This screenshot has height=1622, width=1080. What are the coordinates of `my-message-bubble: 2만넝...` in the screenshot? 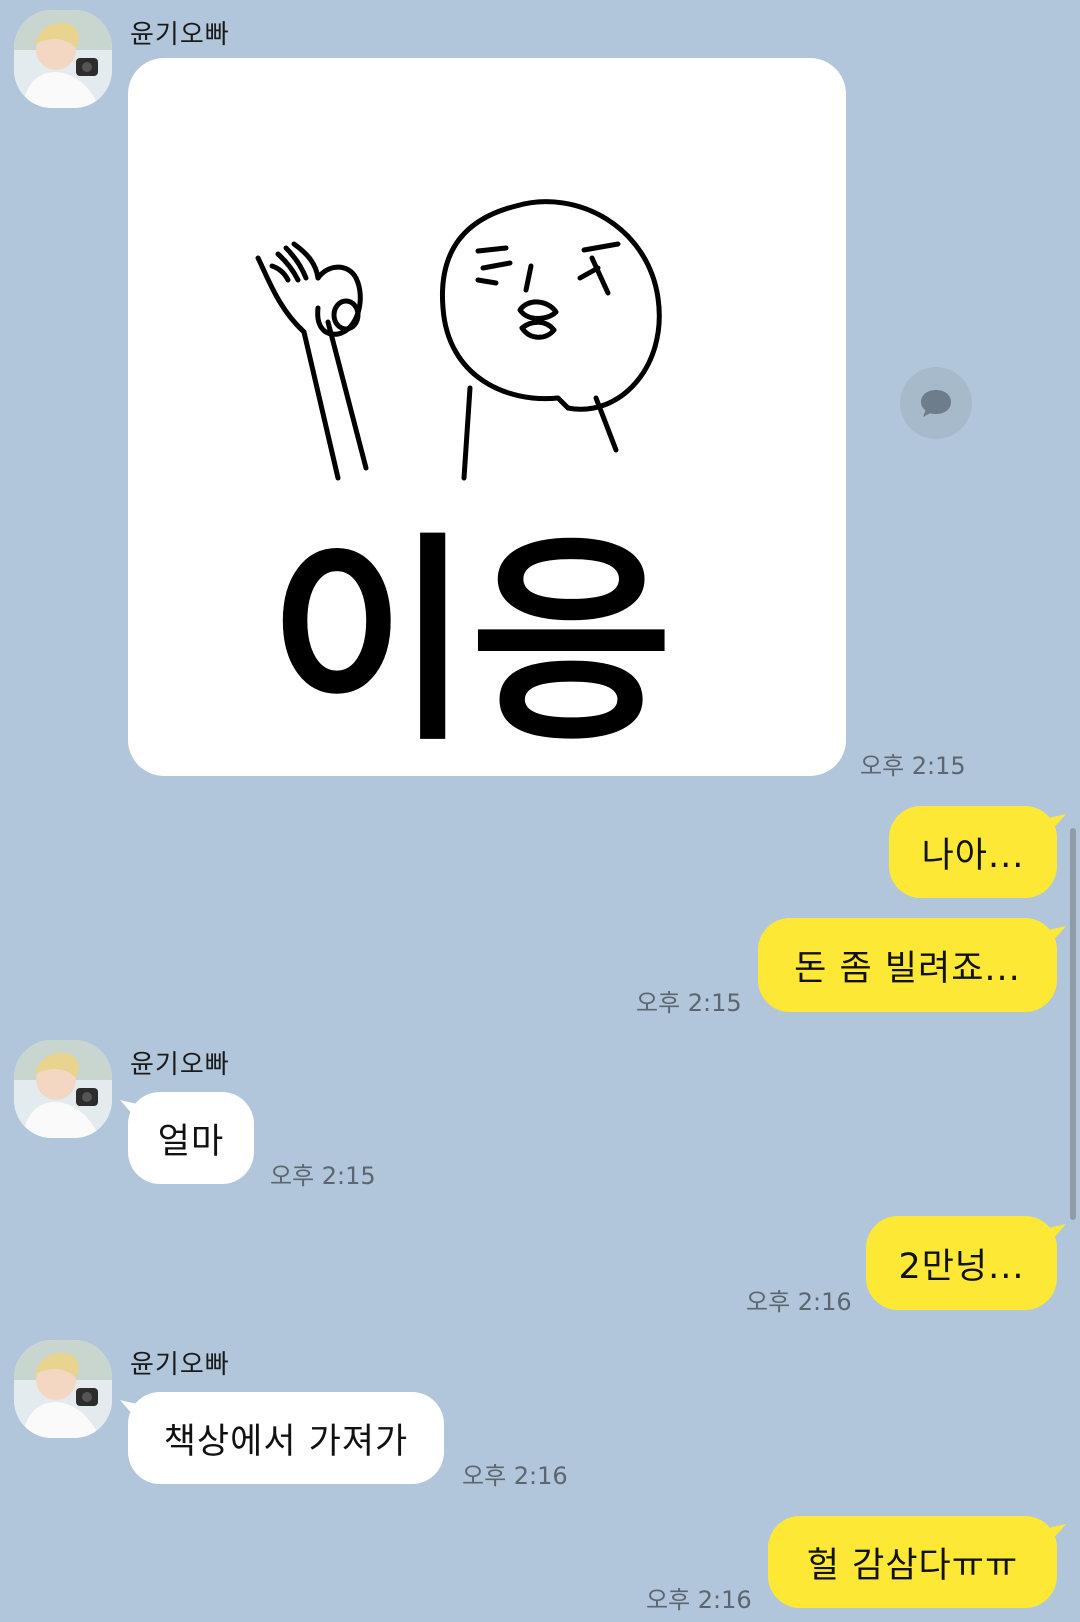 It's located at (961, 1263).